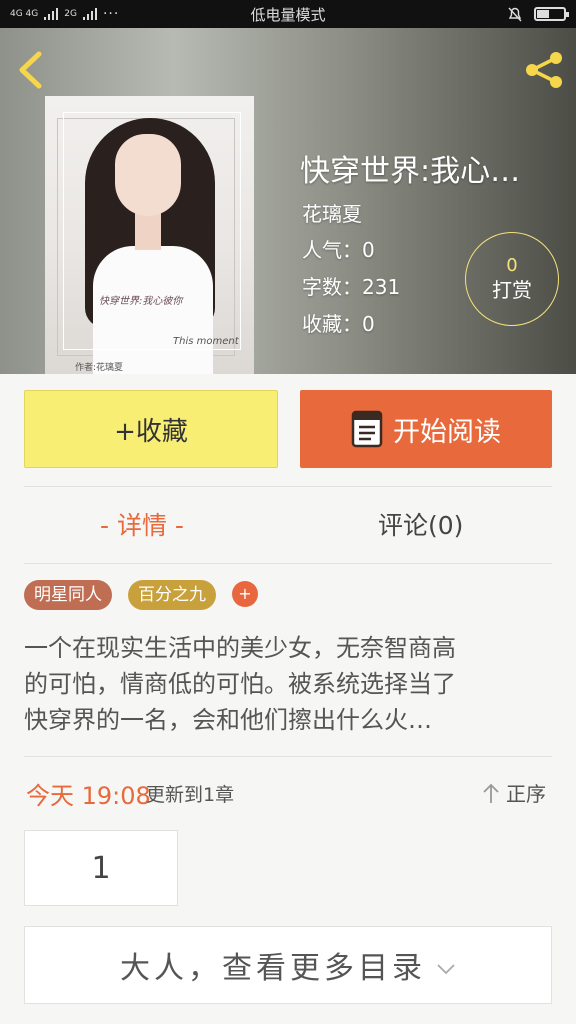 Image resolution: width=576 pixels, height=1024 pixels. I want to click on start-reading-button: 开始阅读, so click(426, 429).